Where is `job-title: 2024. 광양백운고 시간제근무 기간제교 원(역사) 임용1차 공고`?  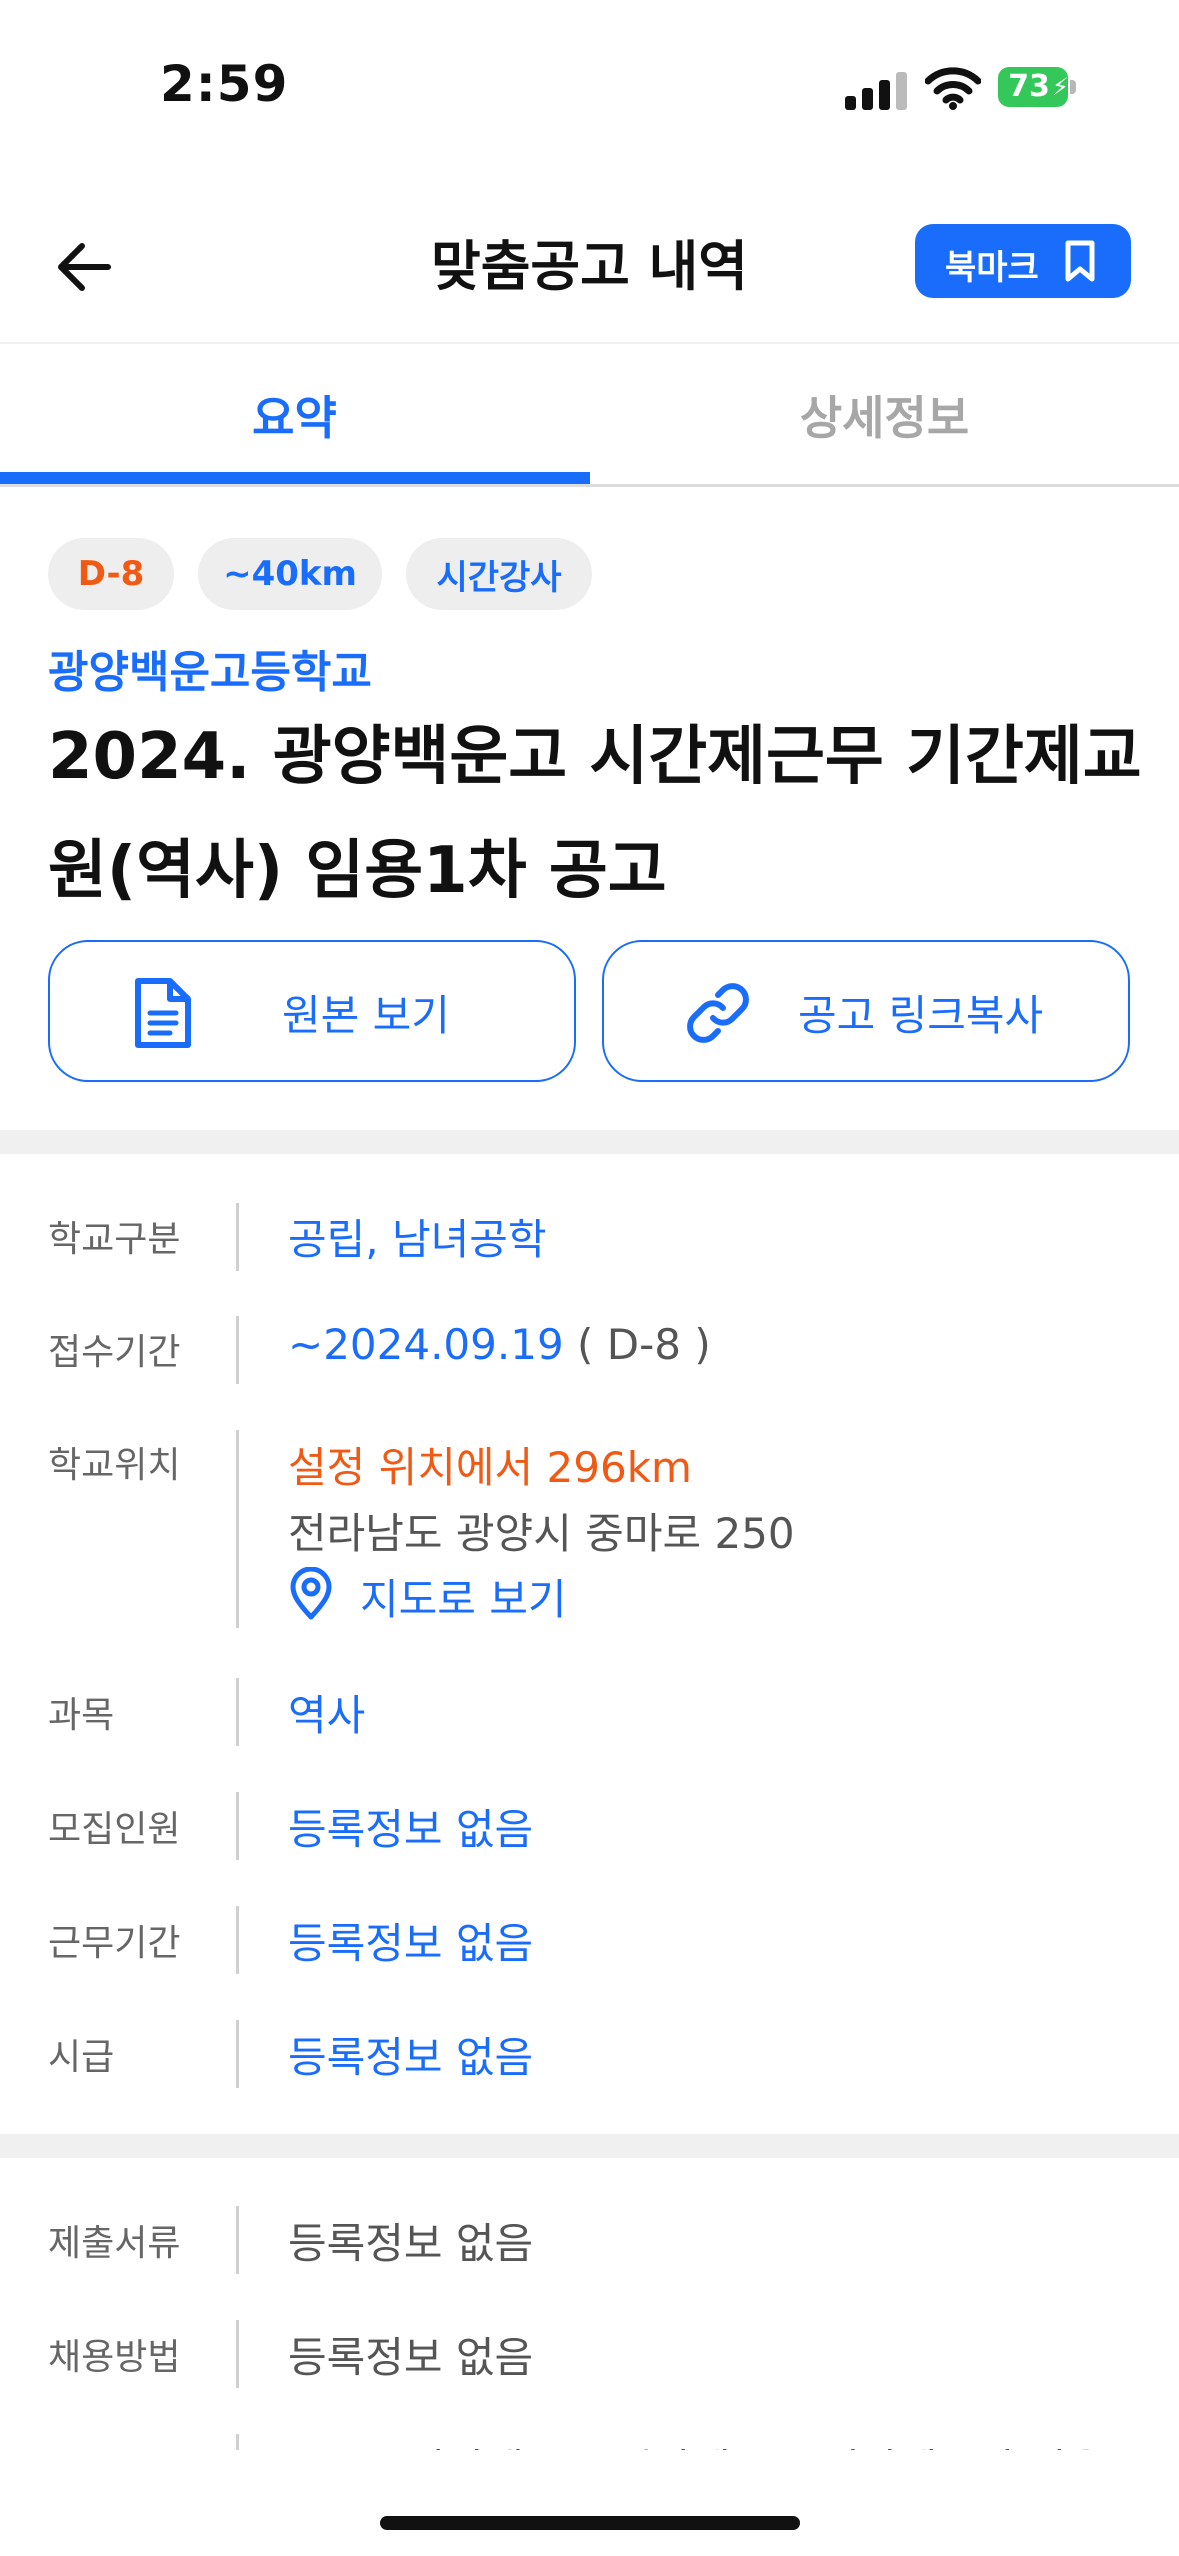 job-title: 2024. 광양백운고 시간제근무 기간제교 원(역사) 임용1차 공고 is located at coordinates (598, 814).